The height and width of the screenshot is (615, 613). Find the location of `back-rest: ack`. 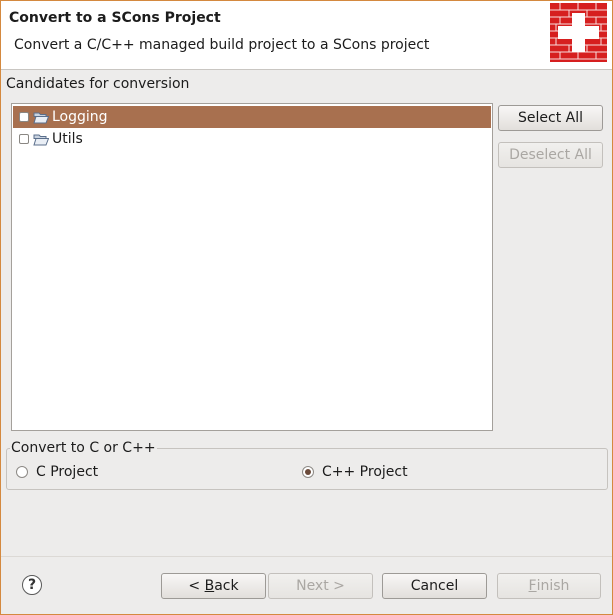

back-rest: ack is located at coordinates (226, 586).